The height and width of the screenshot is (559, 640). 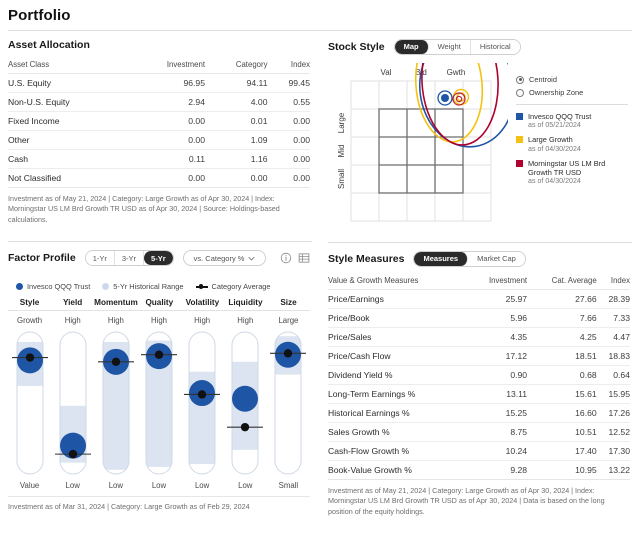 What do you see at coordinates (449, 47) in the screenshot?
I see `tab-weight: Weight` at bounding box center [449, 47].